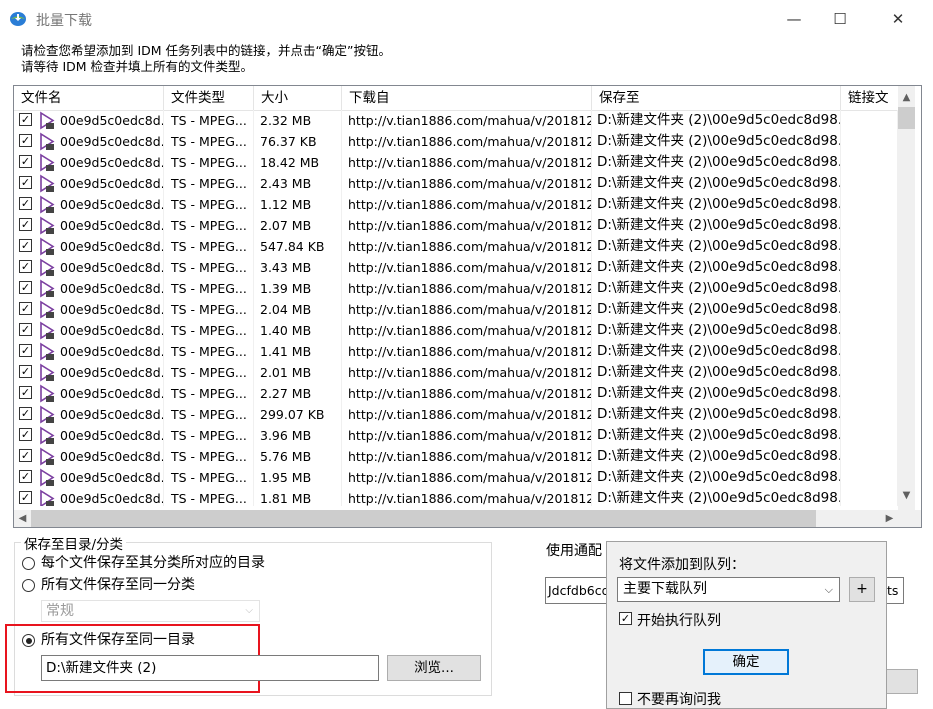  What do you see at coordinates (576, 590) in the screenshot?
I see `wildcard-input: Jdcfdb6cd` at bounding box center [576, 590].